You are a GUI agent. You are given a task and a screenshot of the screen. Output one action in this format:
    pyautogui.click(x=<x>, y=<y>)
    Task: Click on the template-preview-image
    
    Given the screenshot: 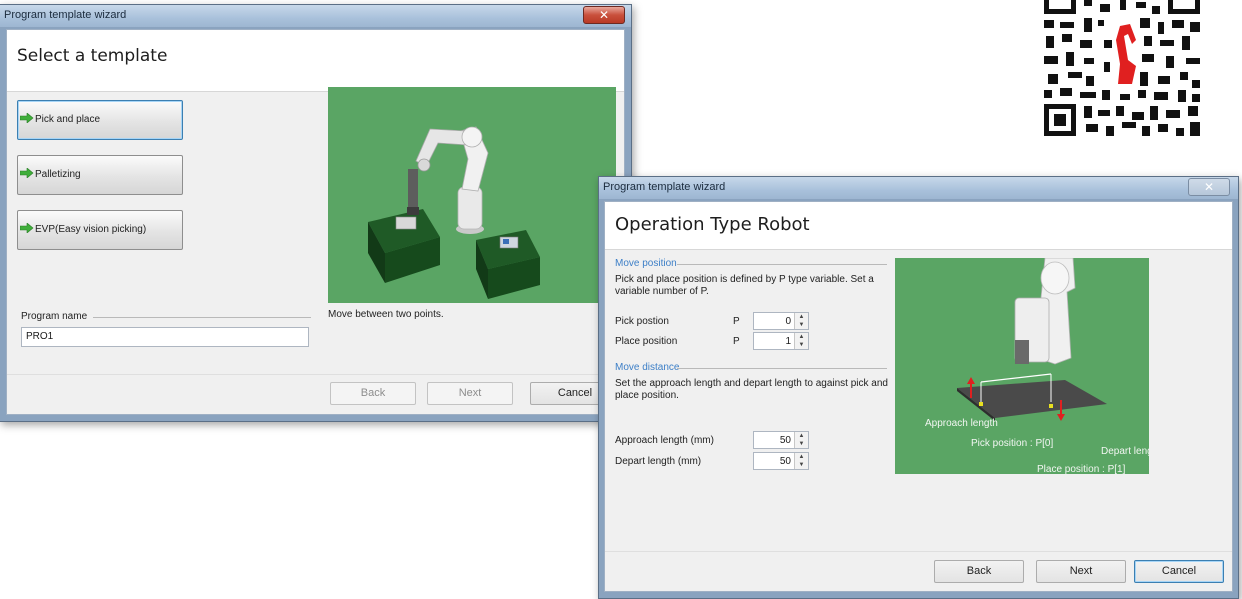 What is the action you would take?
    pyautogui.click(x=472, y=195)
    